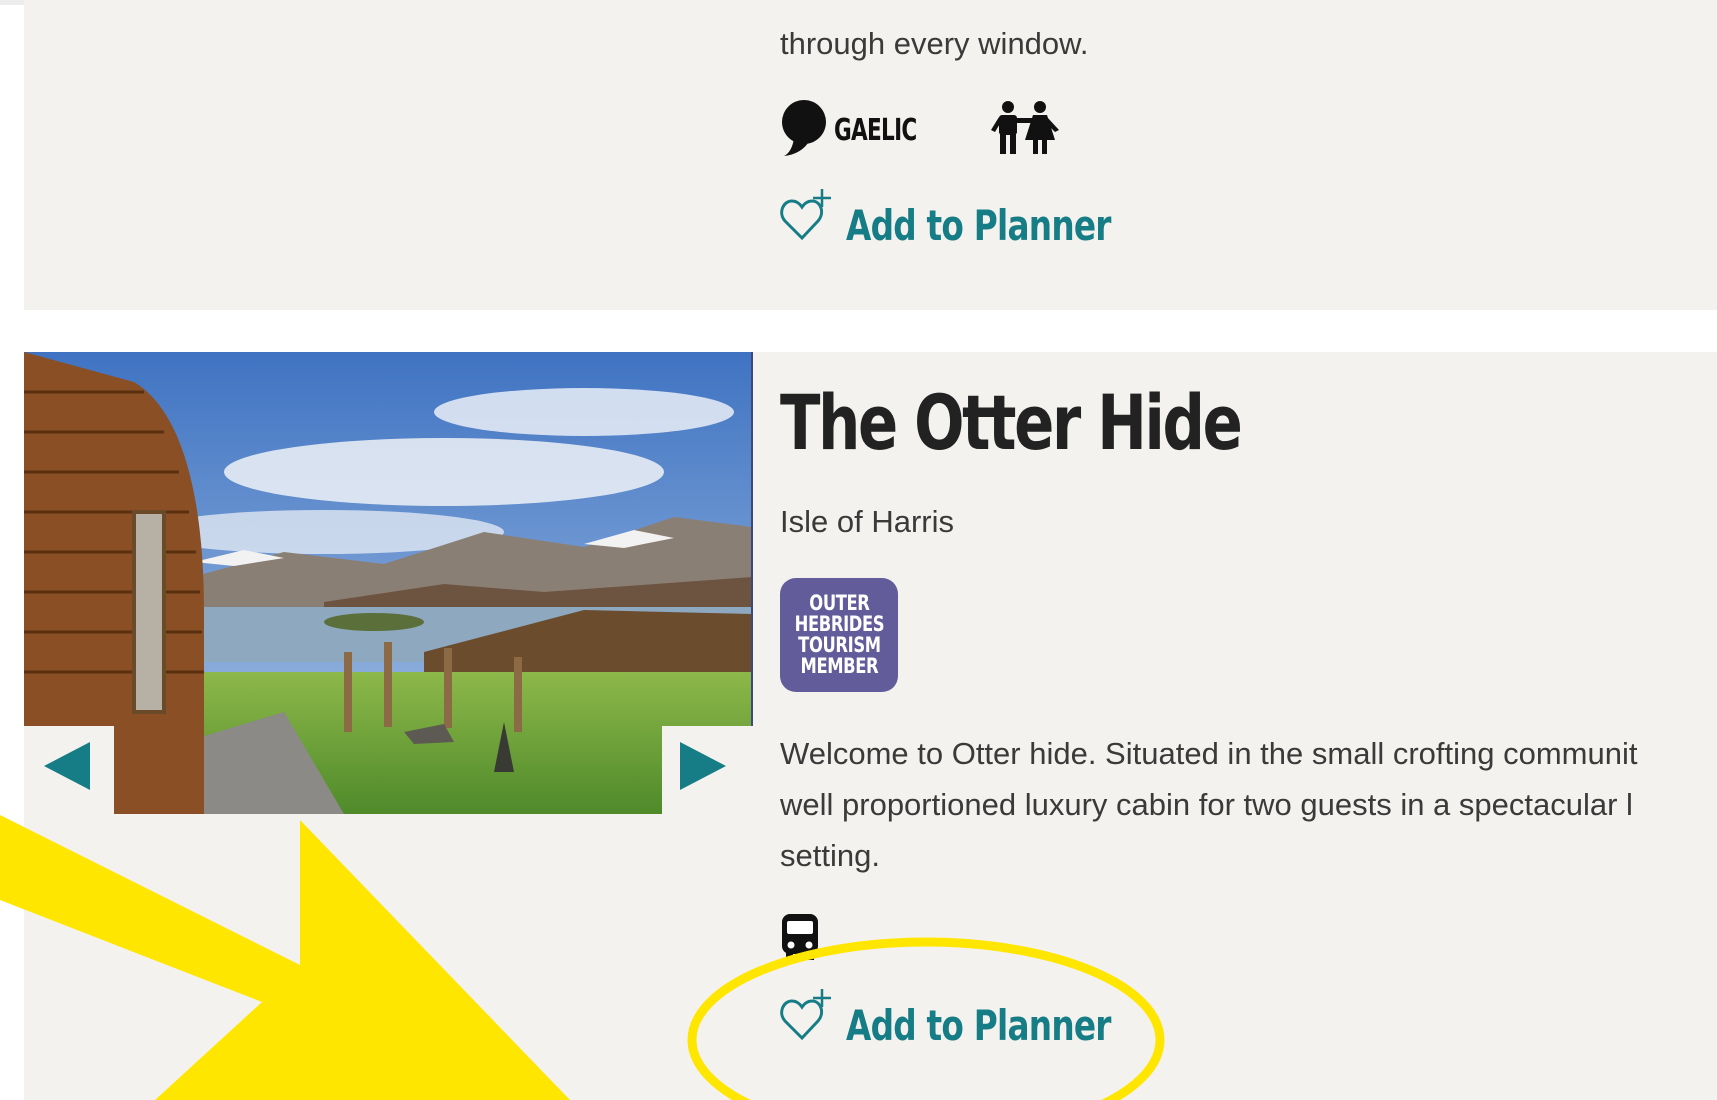 Image resolution: width=1717 pixels, height=1100 pixels. Describe the element at coordinates (1025, 130) in the screenshot. I see `family-children-icon` at that location.